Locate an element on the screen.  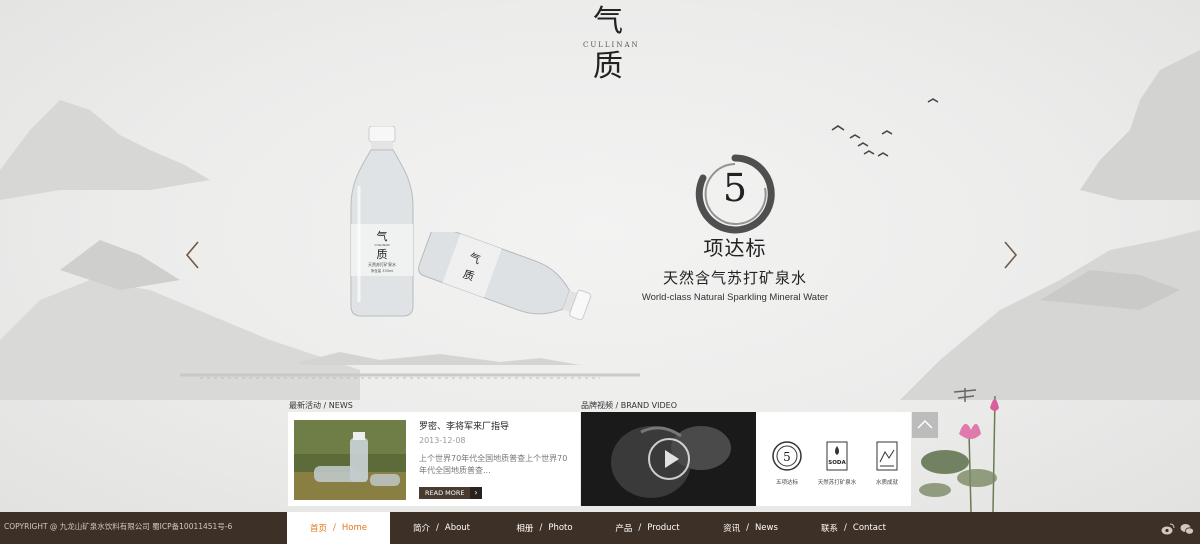
chevron-up-icon is located at coordinates (925, 424).